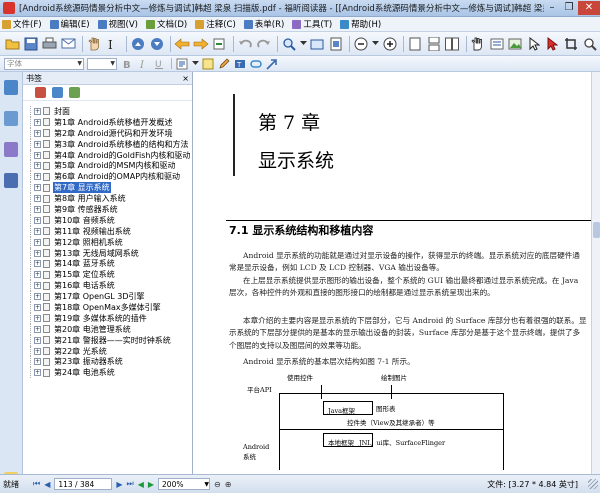  What do you see at coordinates (534, 44) in the screenshot?
I see `pointer-icon` at bounding box center [534, 44].